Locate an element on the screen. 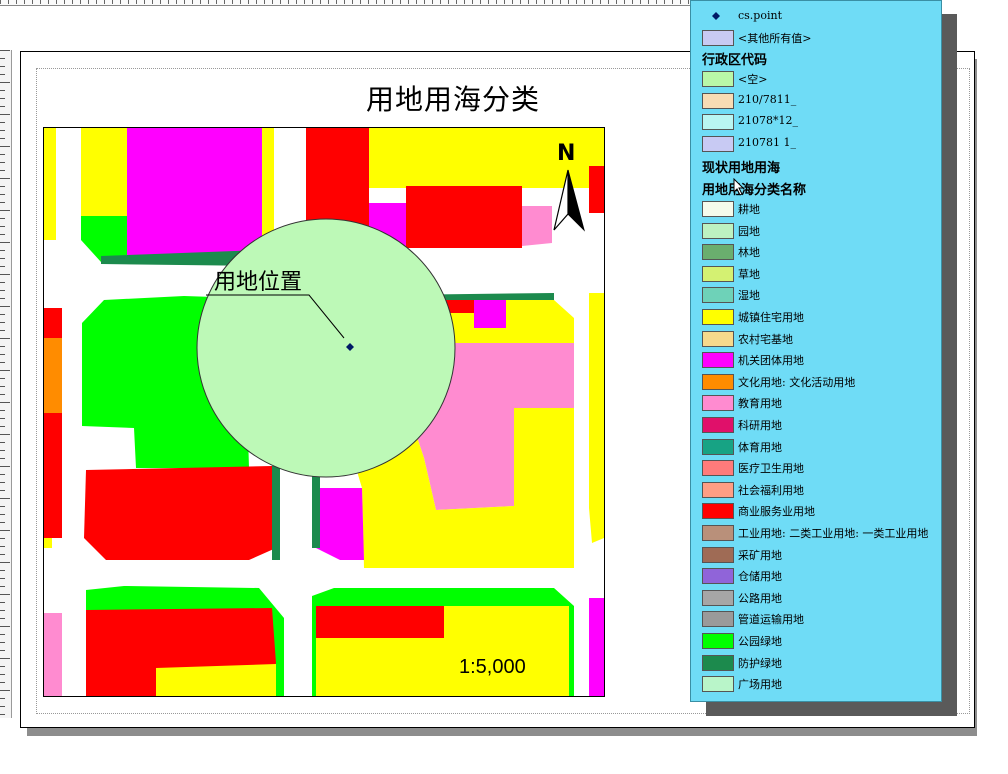  legend-class-item: 防护绿地 is located at coordinates (816, 662).